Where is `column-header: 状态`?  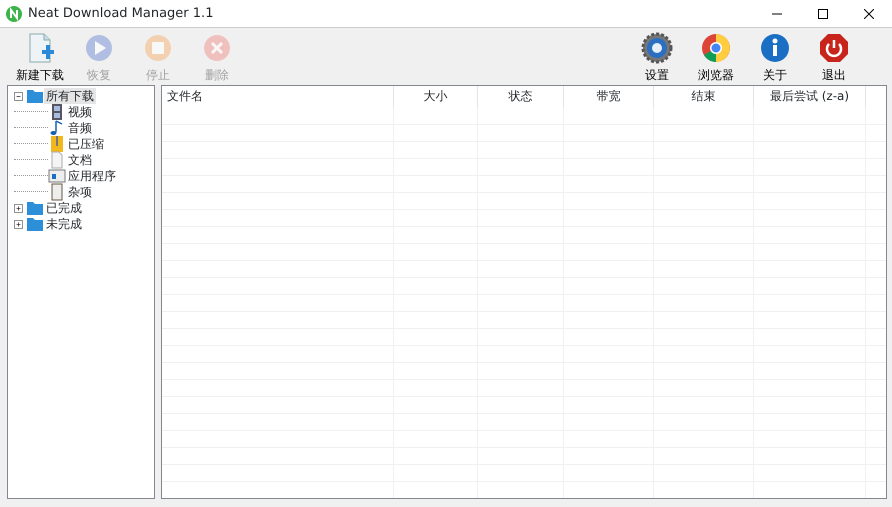 column-header: 状态 is located at coordinates (521, 97).